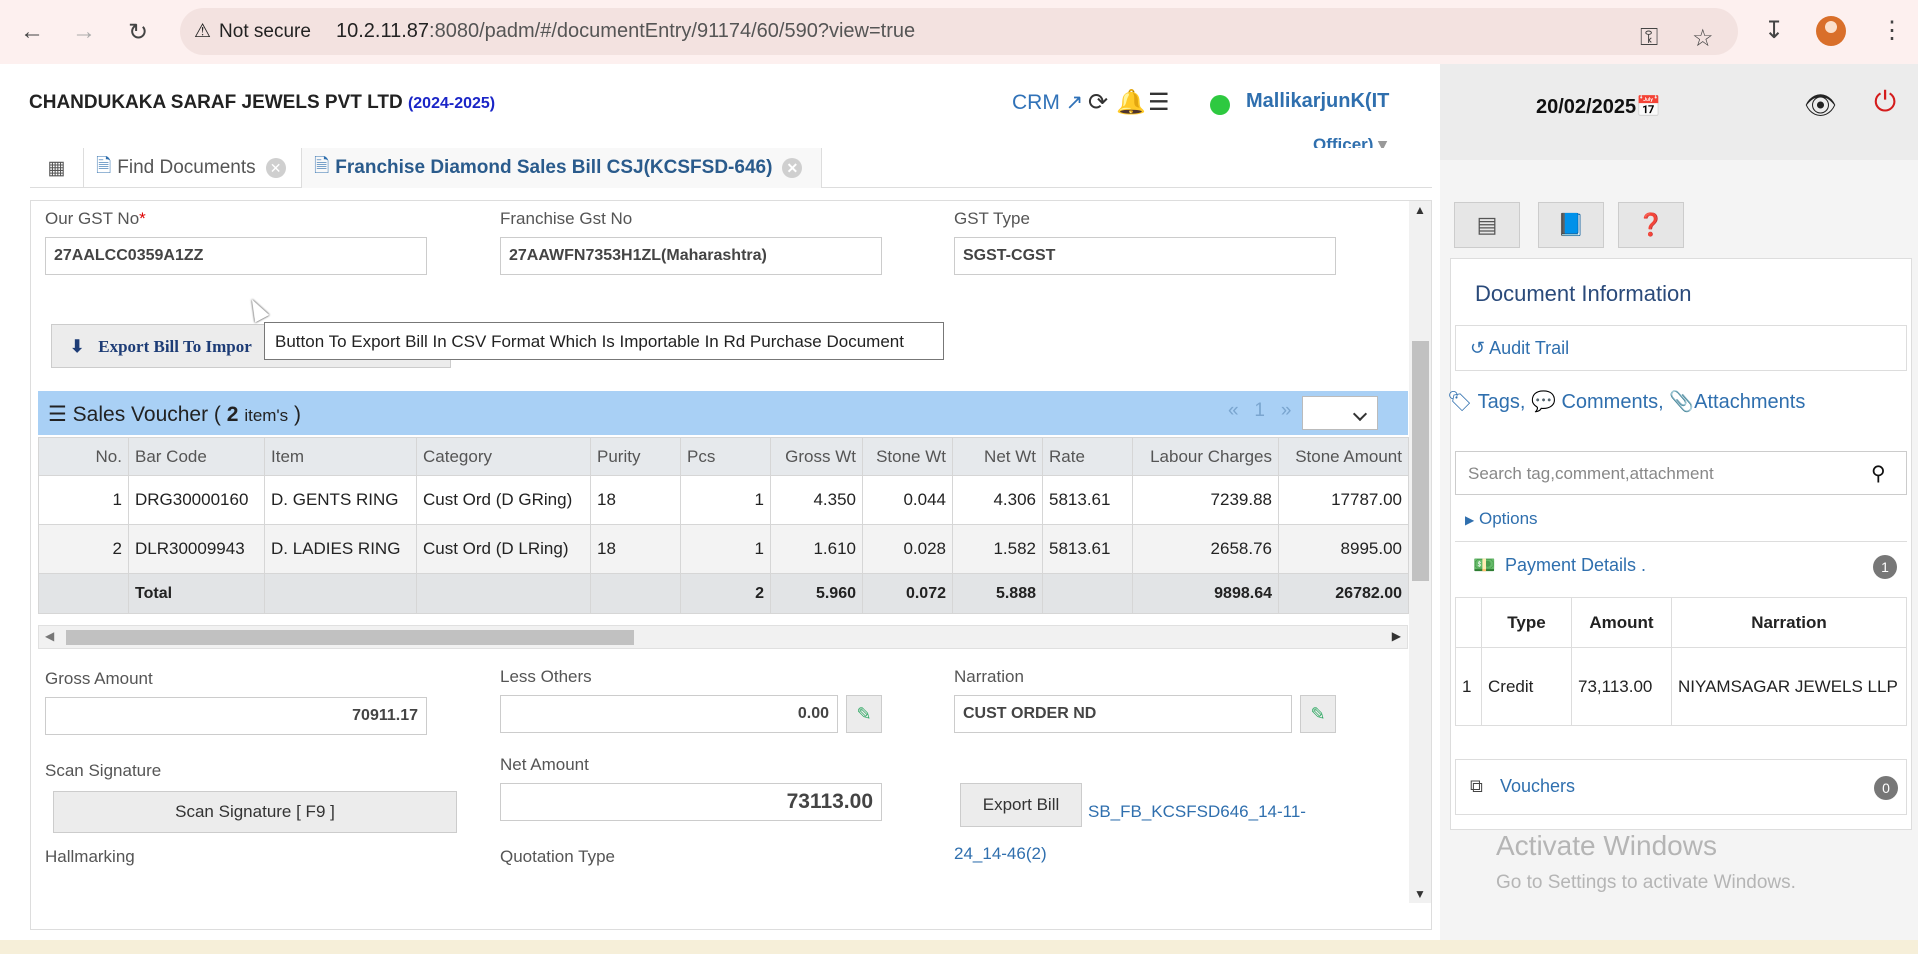  What do you see at coordinates (1820, 105) in the screenshot?
I see `eye-slash-icon: 👁` at bounding box center [1820, 105].